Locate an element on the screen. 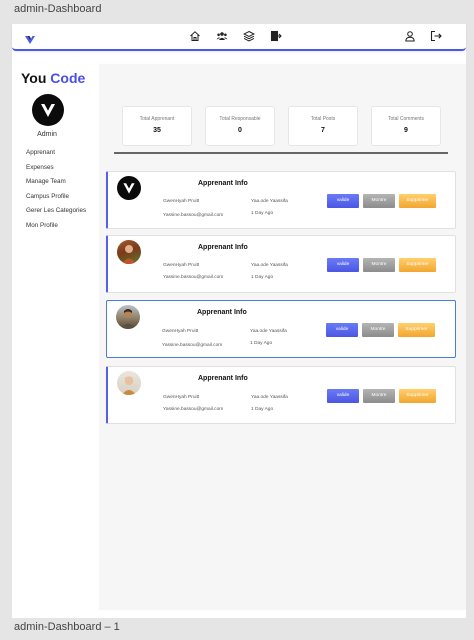 This screenshot has width=474, height=640. sidebar-item-apprenant: Apprenant is located at coordinates (56, 156).